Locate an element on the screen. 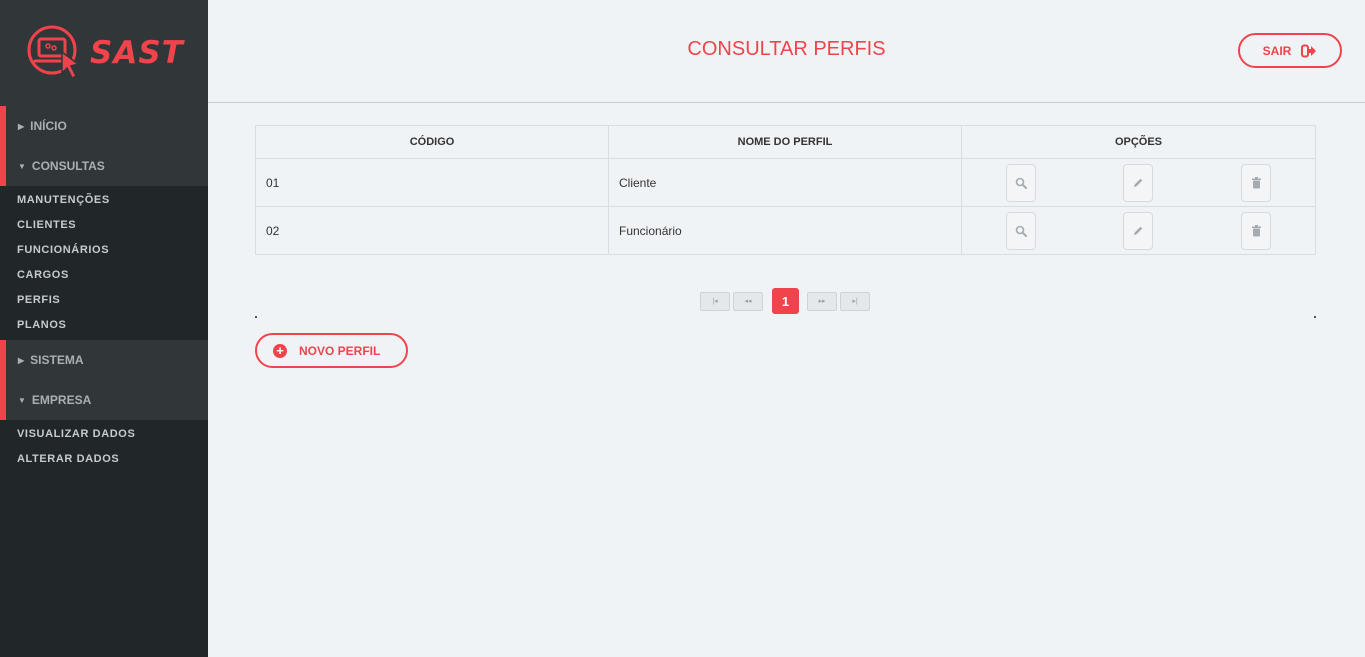 The width and height of the screenshot is (1365, 657). cell-code: 01 is located at coordinates (432, 182).